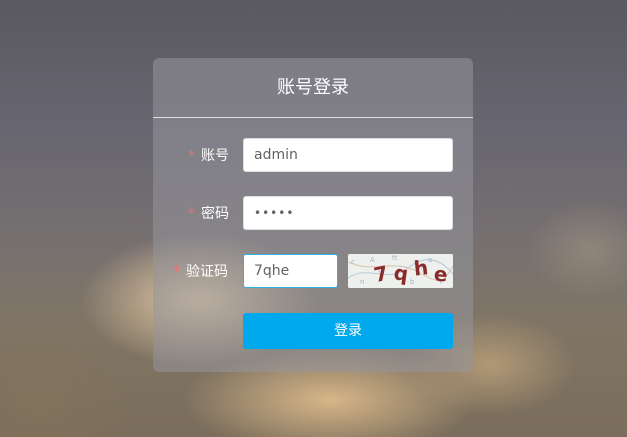 The height and width of the screenshot is (437, 627). I want to click on captcha-char: h, so click(421, 267).